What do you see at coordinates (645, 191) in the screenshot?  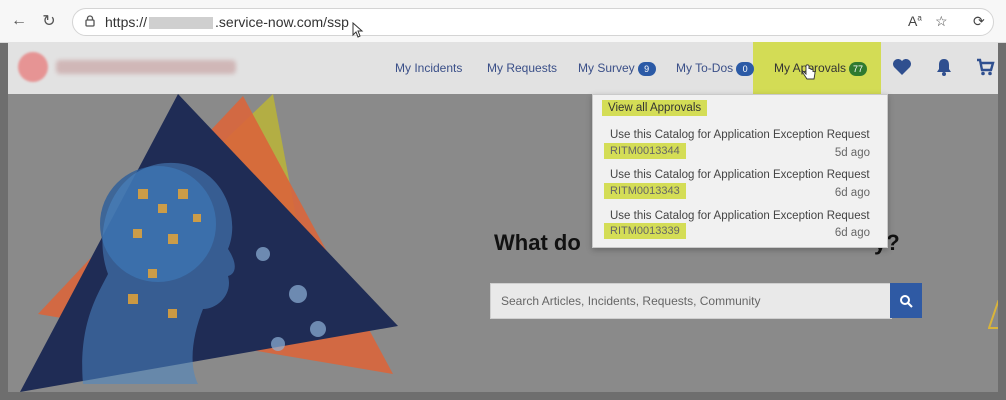 I see `approval-item-number: RITM0013343` at bounding box center [645, 191].